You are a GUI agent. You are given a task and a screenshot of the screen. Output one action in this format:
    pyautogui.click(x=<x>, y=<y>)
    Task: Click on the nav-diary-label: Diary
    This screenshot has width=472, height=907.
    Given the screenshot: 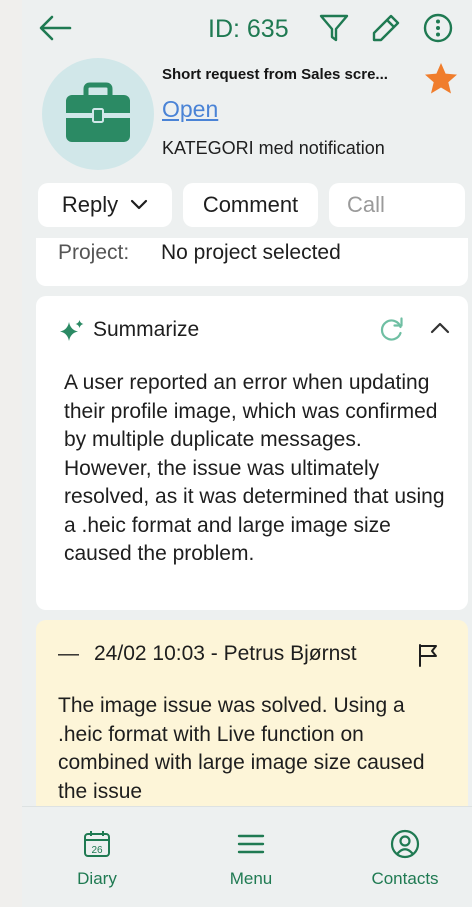 What is the action you would take?
    pyautogui.click(x=97, y=878)
    